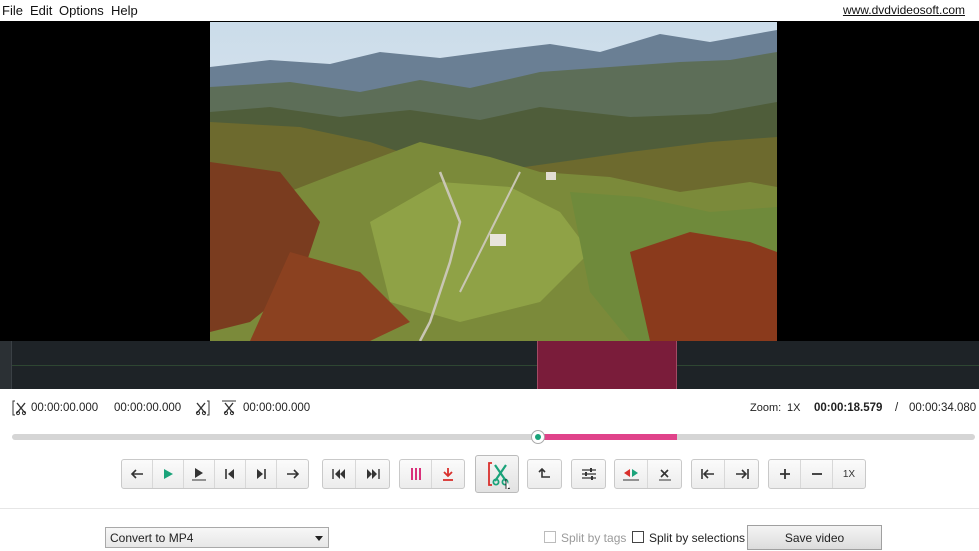 The image size is (979, 551). I want to click on arrow-right-icon, so click(292, 474).